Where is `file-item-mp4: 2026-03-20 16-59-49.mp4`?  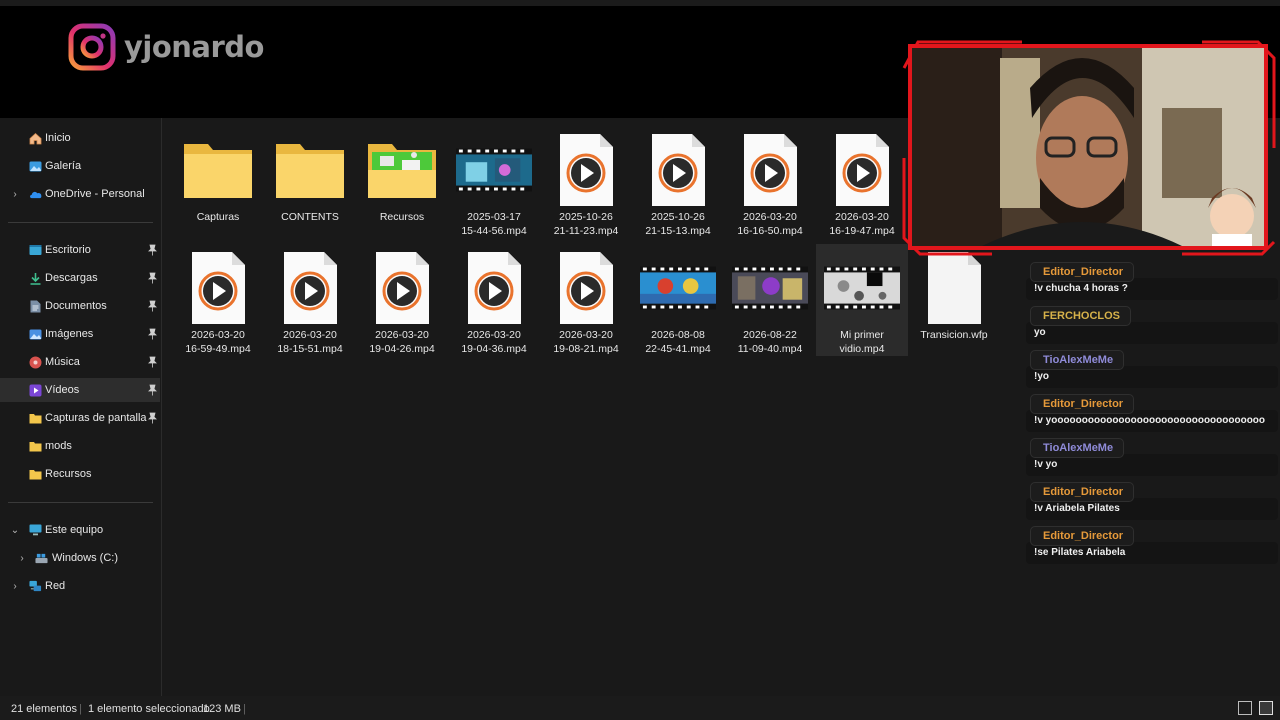 file-item-mp4: 2026-03-20 16-59-49.mp4 is located at coordinates (218, 300).